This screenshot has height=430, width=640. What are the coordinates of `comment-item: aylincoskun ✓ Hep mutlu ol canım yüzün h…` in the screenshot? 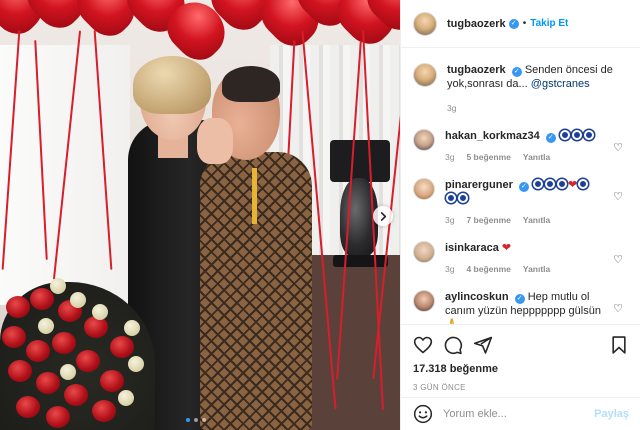 It's located at (521, 307).